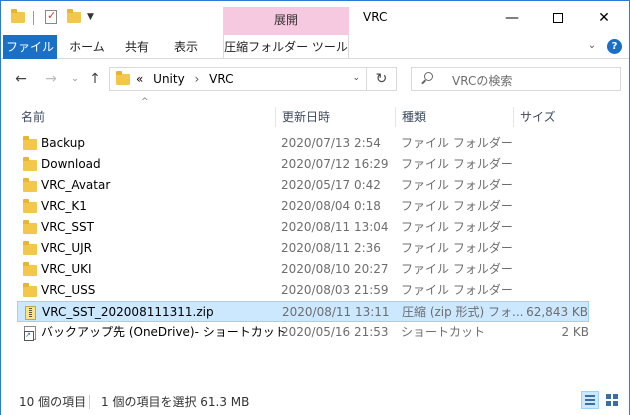 This screenshot has width=630, height=415. I want to click on status-divider, so click(89, 402).